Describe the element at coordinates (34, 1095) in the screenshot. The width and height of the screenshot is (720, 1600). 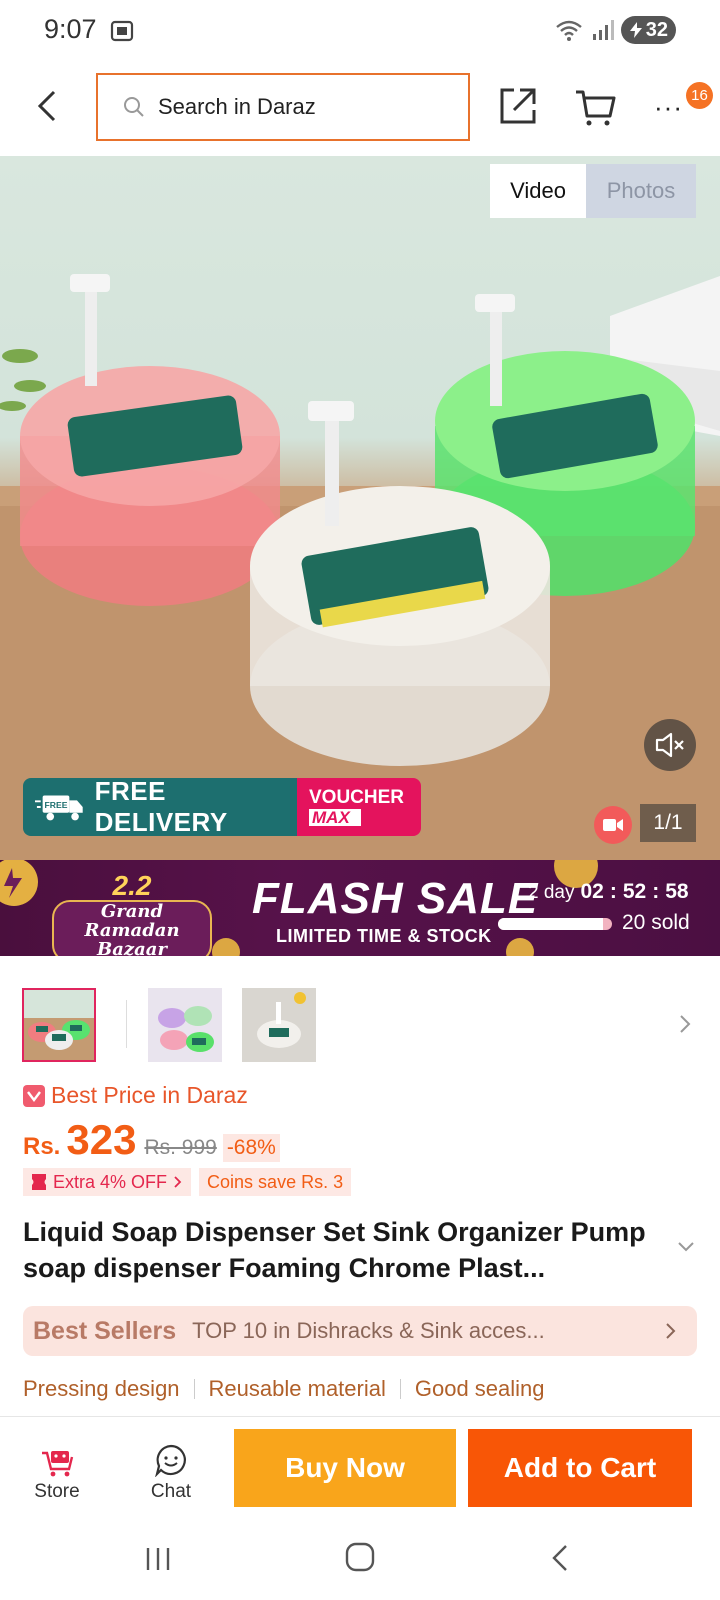
I see `best-price-icon` at that location.